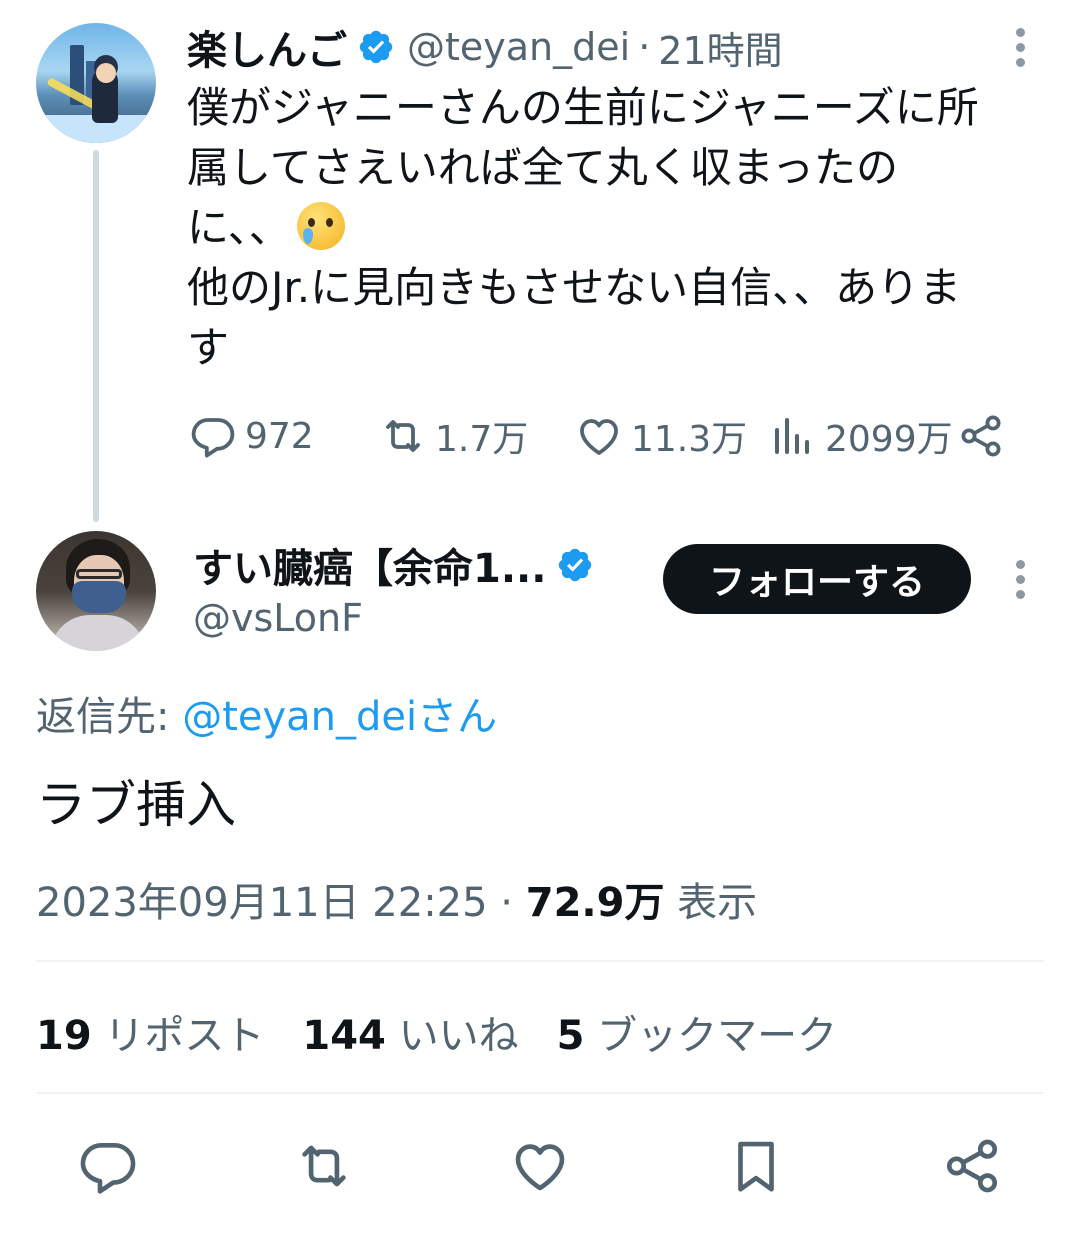 The width and height of the screenshot is (1080, 1240). I want to click on replying-to-mention: @teyan_deiさん, so click(339, 717).